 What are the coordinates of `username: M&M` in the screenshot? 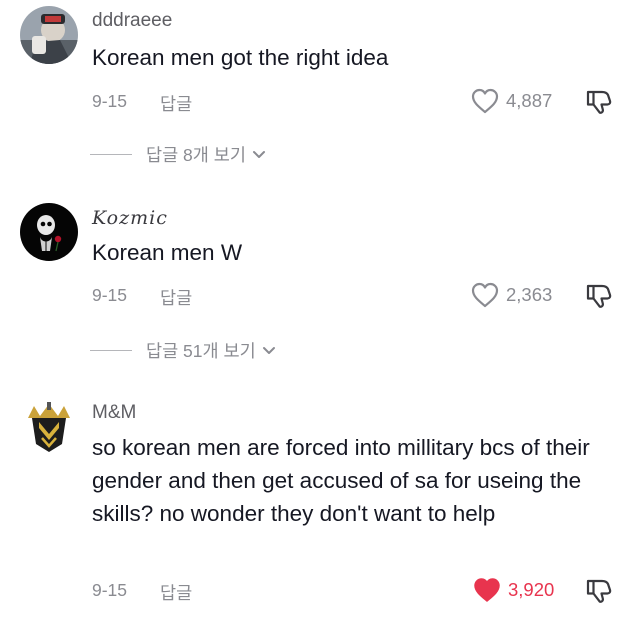 It's located at (114, 413).